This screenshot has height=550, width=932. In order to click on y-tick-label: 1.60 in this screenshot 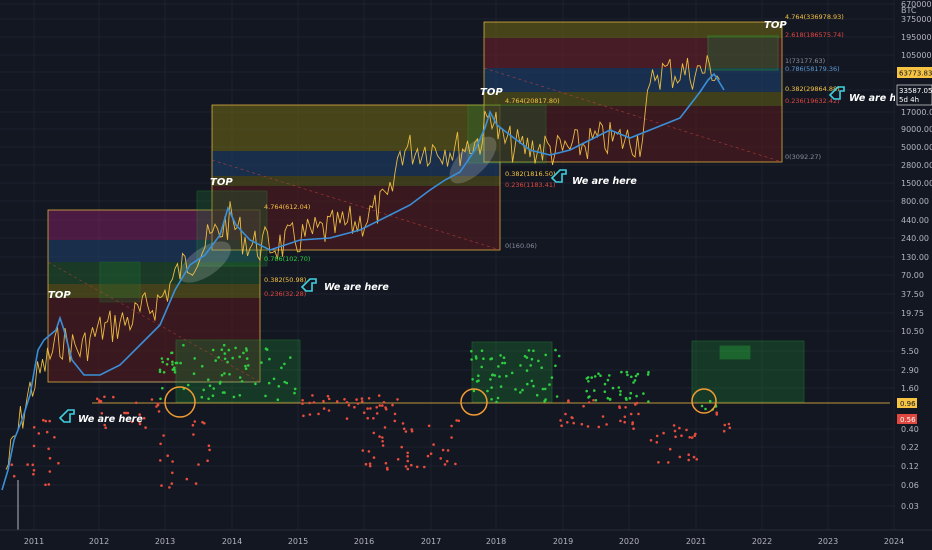, I will do `click(910, 388)`.